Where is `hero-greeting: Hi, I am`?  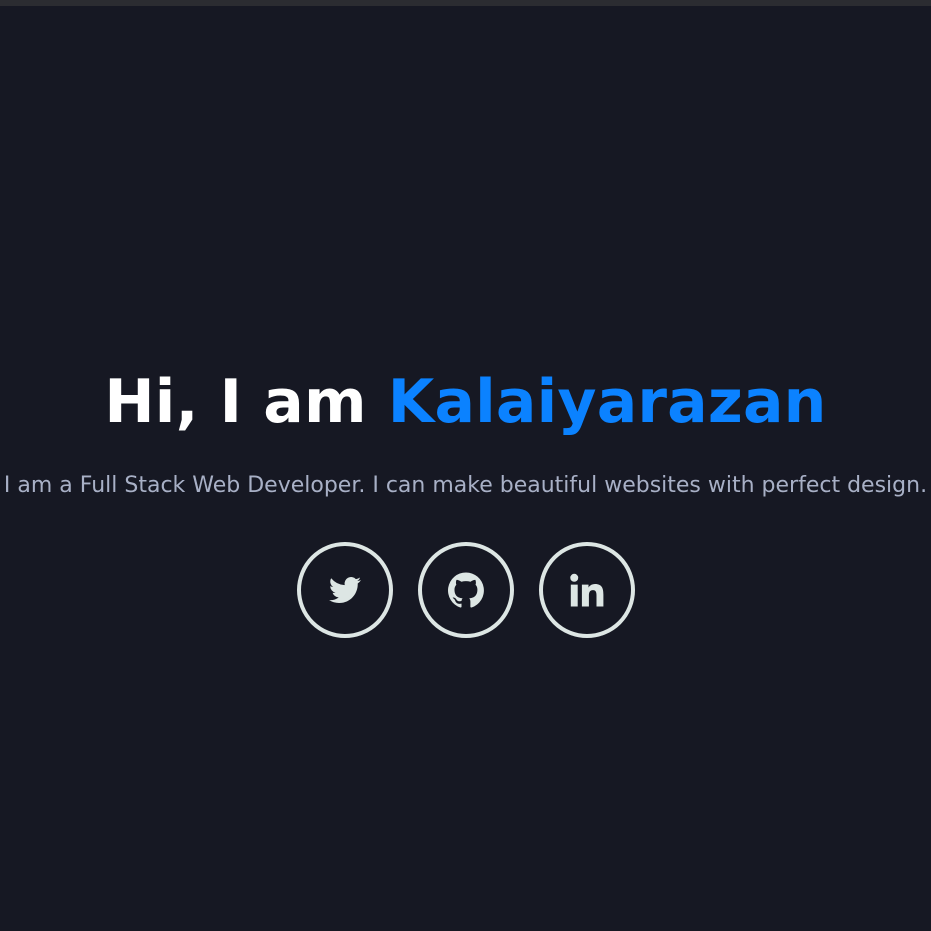 hero-greeting: Hi, I am is located at coordinates (235, 402).